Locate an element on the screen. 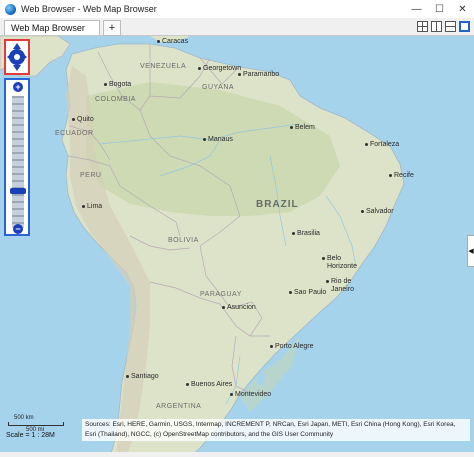  city-georgetown: Georgetown is located at coordinates (219, 68).